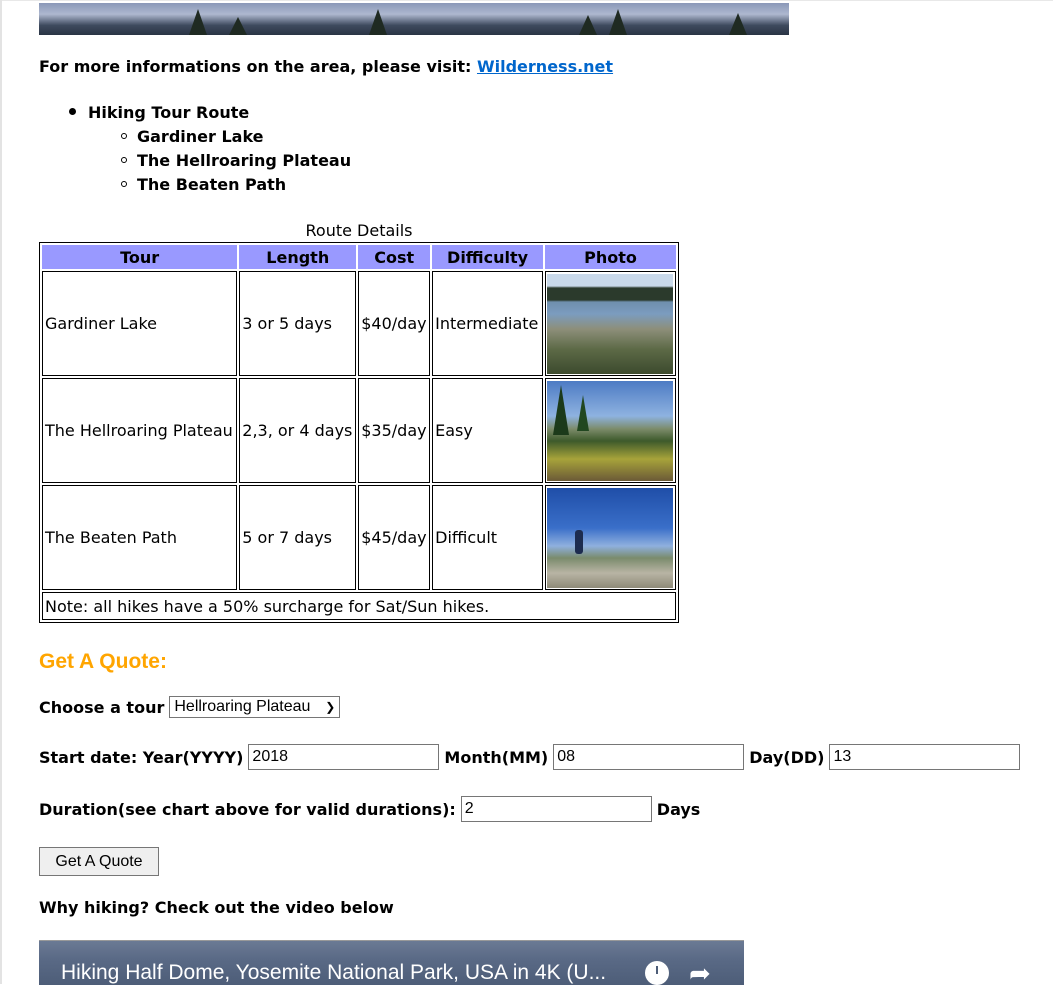 This screenshot has width=1053, height=985. What do you see at coordinates (140, 257) in the screenshot?
I see `column-header: Tour` at bounding box center [140, 257].